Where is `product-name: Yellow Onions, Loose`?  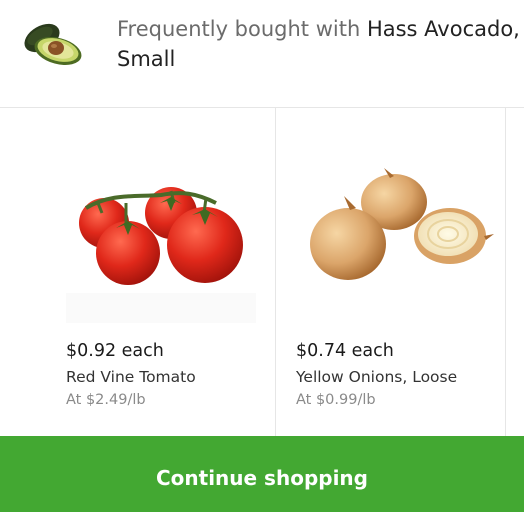
product-name: Yellow Onions, Loose is located at coordinates (377, 377).